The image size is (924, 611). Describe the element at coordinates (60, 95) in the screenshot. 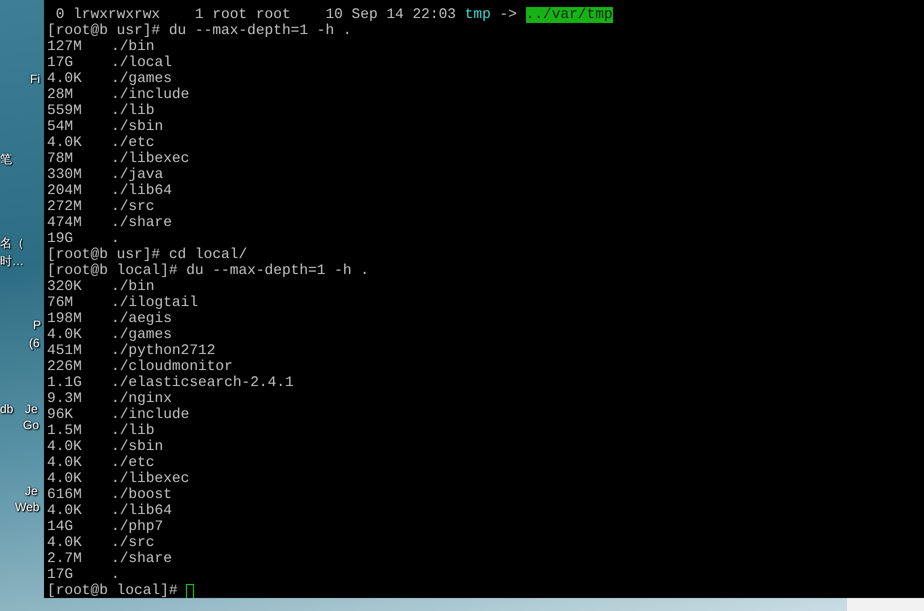

I see `disk-usage-size: 28M` at that location.